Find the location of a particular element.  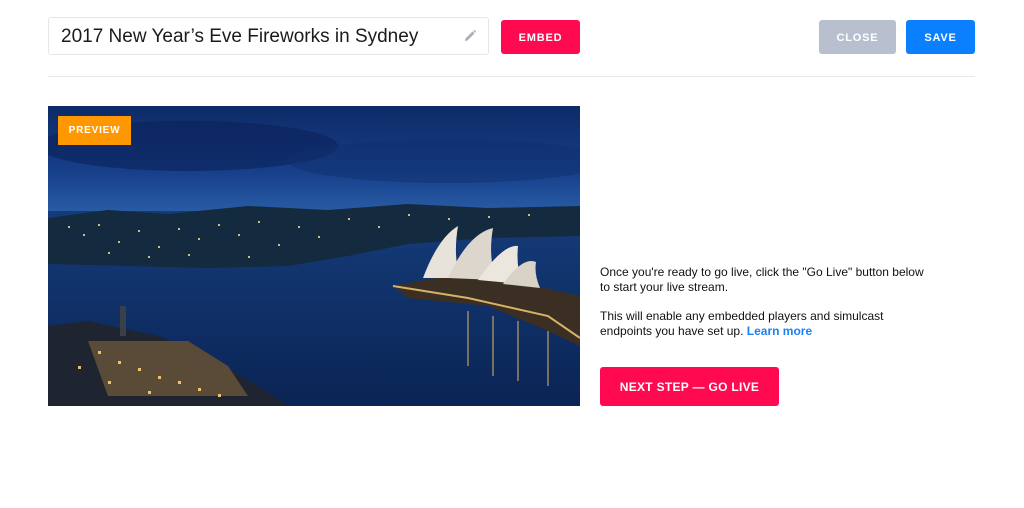

stream-title-field: 2017 New Year’s Eve Fireworks in Sydney is located at coordinates (268, 36).